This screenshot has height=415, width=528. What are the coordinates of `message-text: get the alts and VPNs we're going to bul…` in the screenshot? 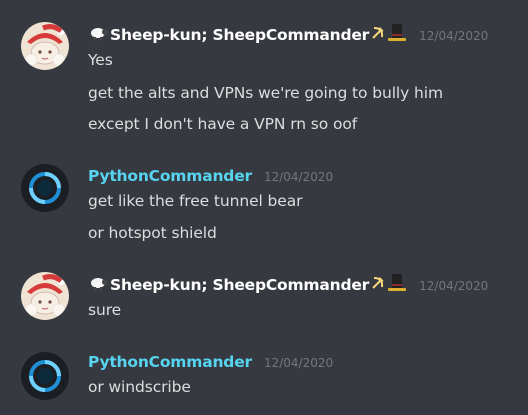 It's located at (265, 93).